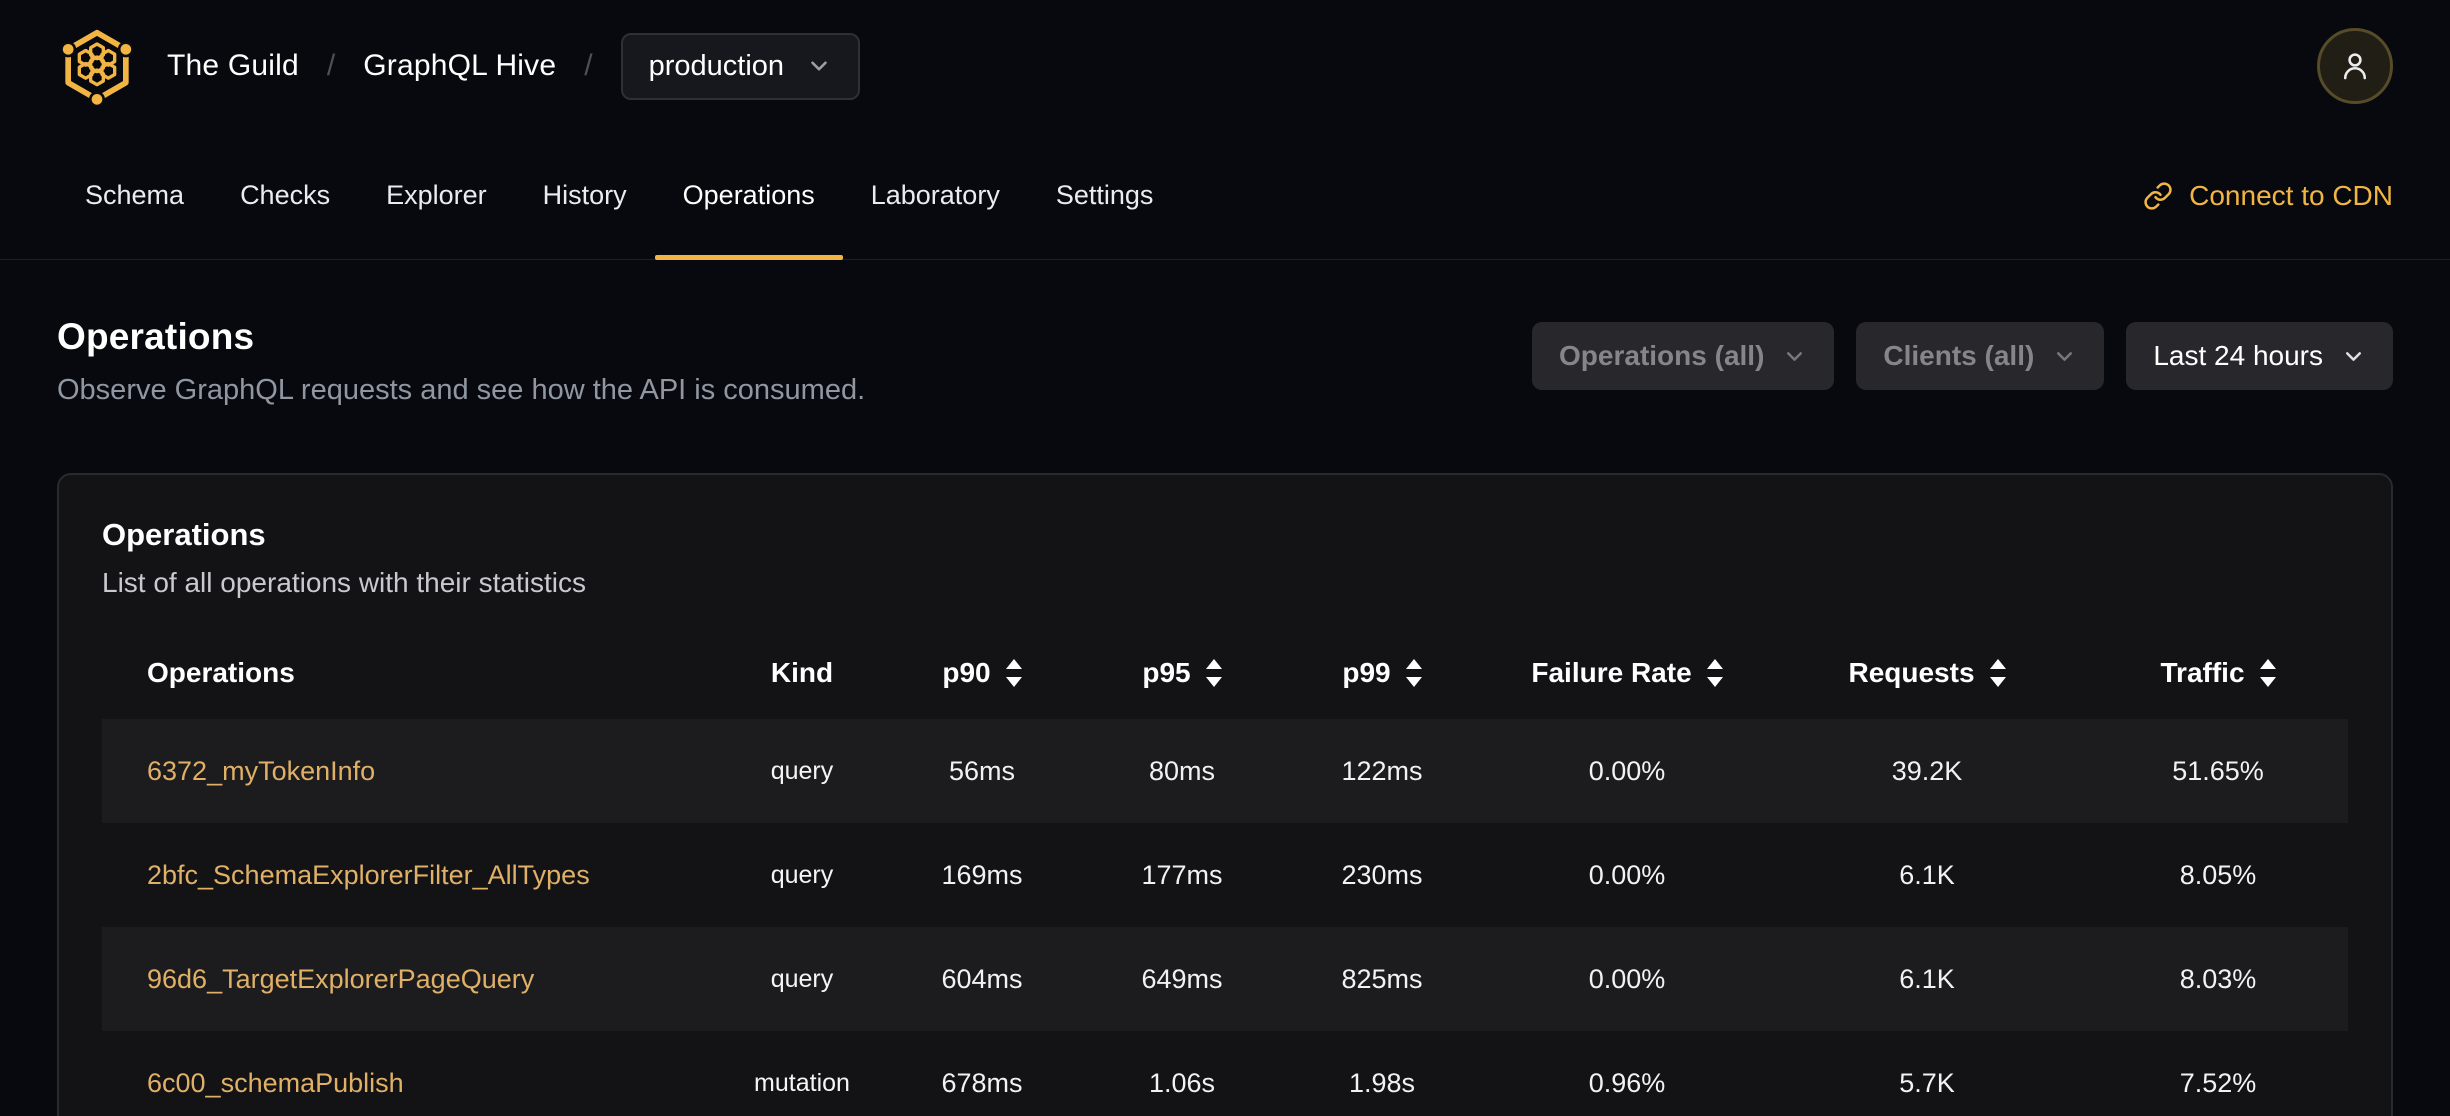 This screenshot has width=2450, height=1116. I want to click on cell-requests: 39.2K, so click(1927, 770).